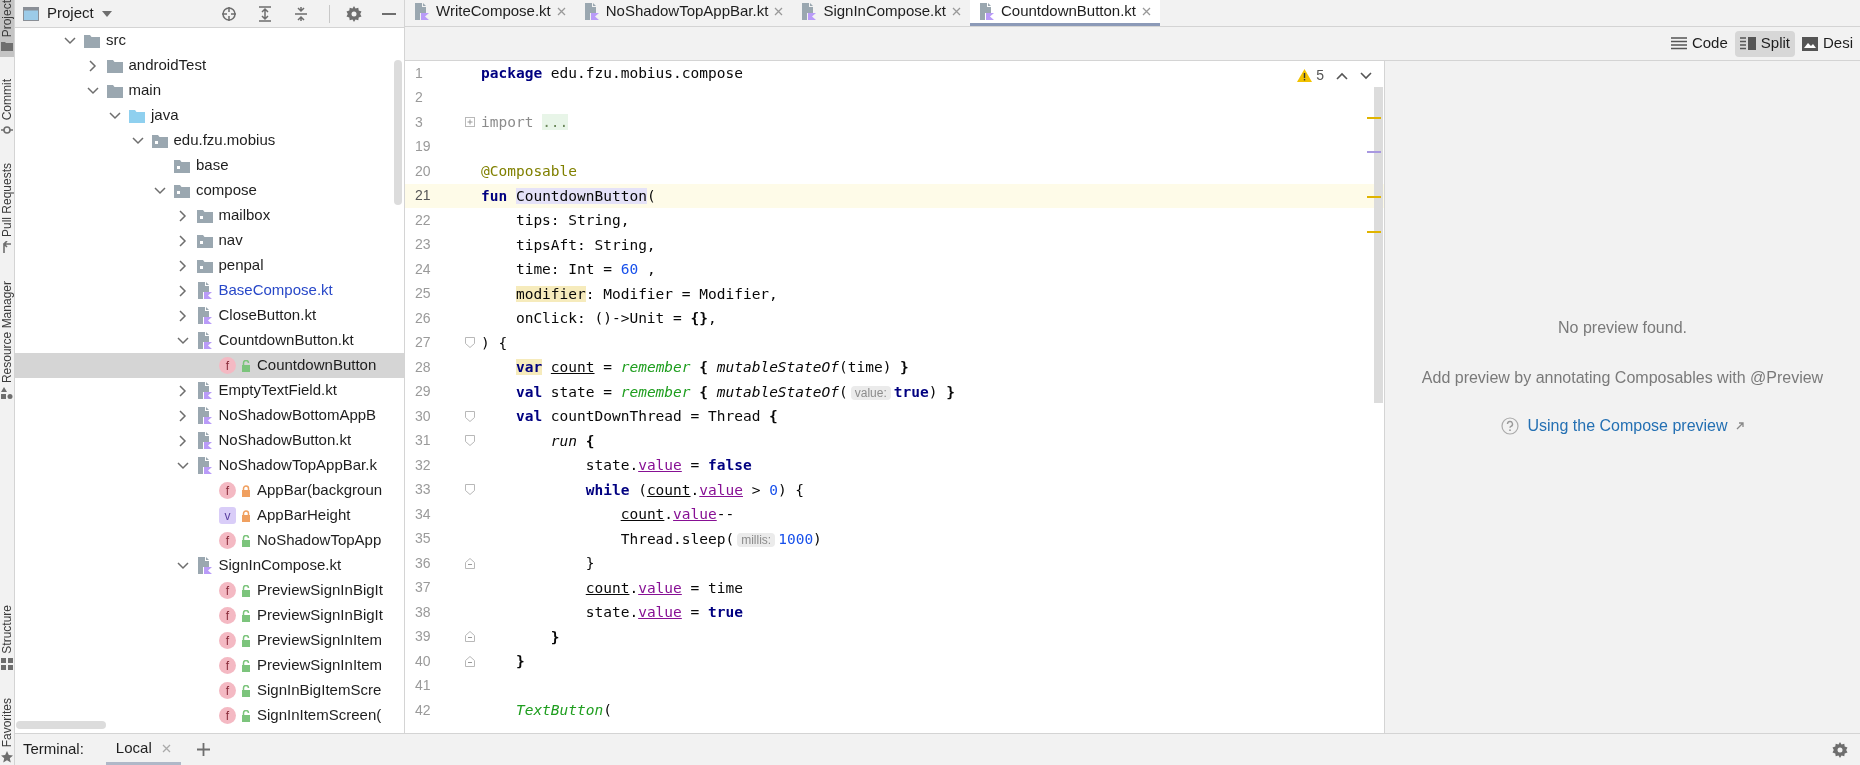 The width and height of the screenshot is (1860, 765). Describe the element at coordinates (1827, 43) in the screenshot. I see `view-mode-button: Desi` at that location.